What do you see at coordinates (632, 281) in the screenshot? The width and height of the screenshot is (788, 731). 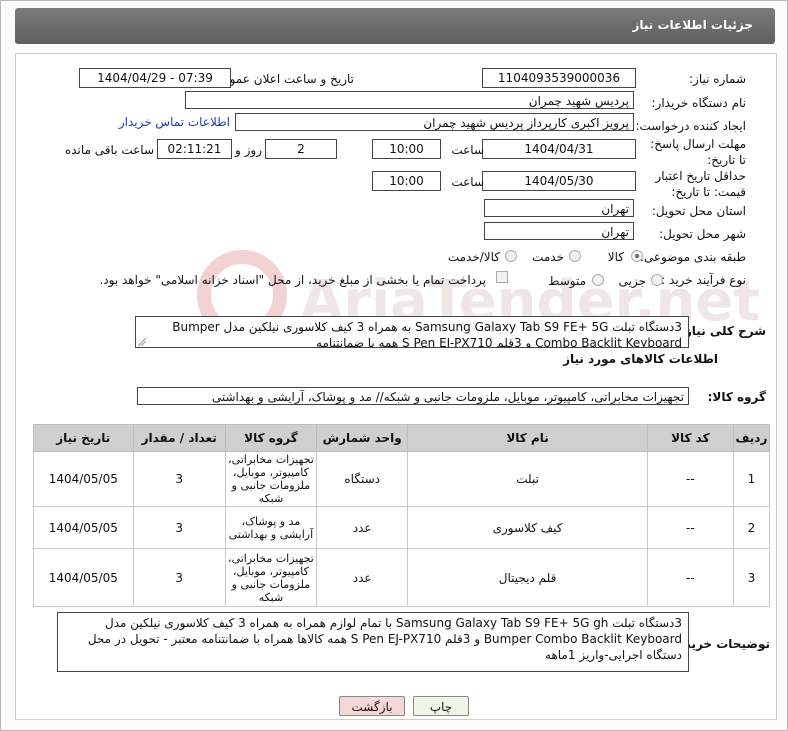 I see `process-option-minor: جزیی` at bounding box center [632, 281].